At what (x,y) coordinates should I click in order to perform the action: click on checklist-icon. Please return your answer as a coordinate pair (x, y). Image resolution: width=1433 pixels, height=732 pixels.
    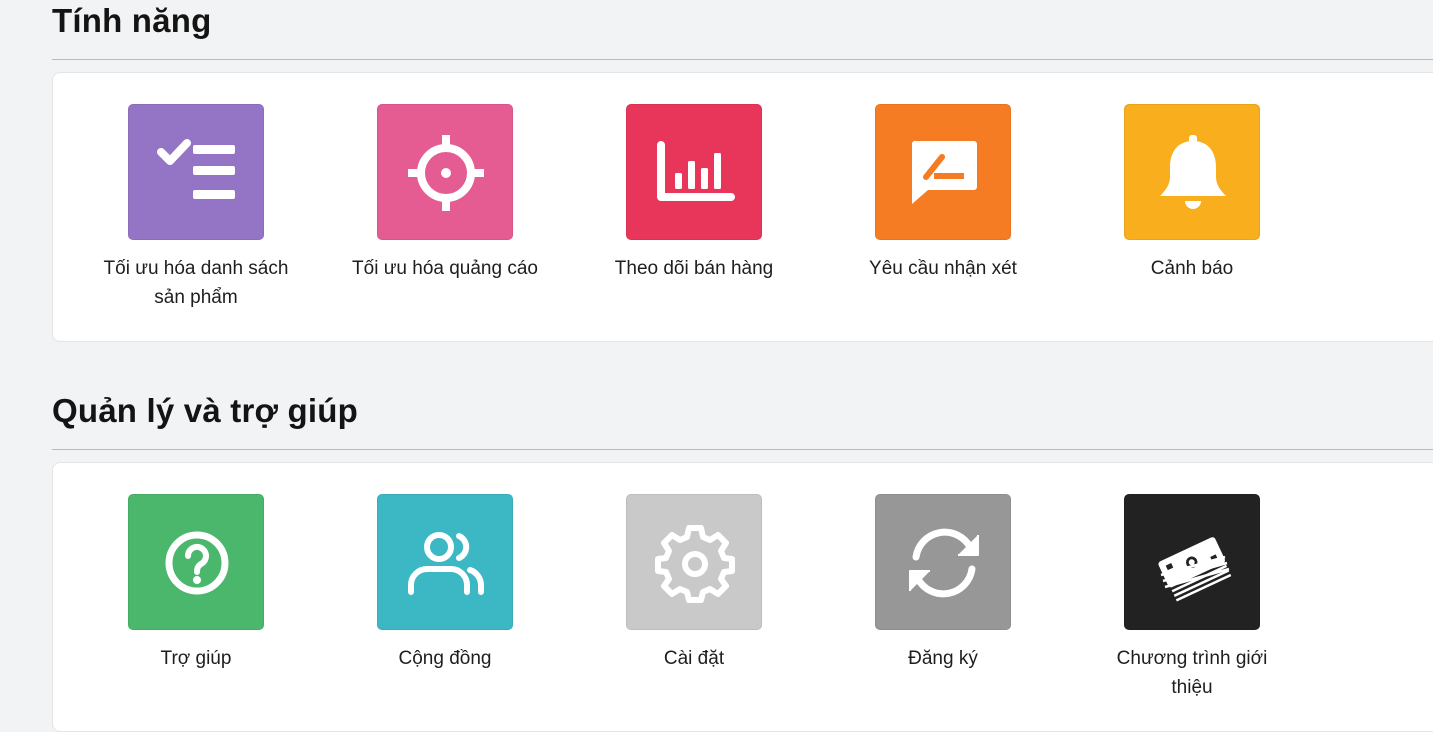
    Looking at the image, I should click on (196, 172).